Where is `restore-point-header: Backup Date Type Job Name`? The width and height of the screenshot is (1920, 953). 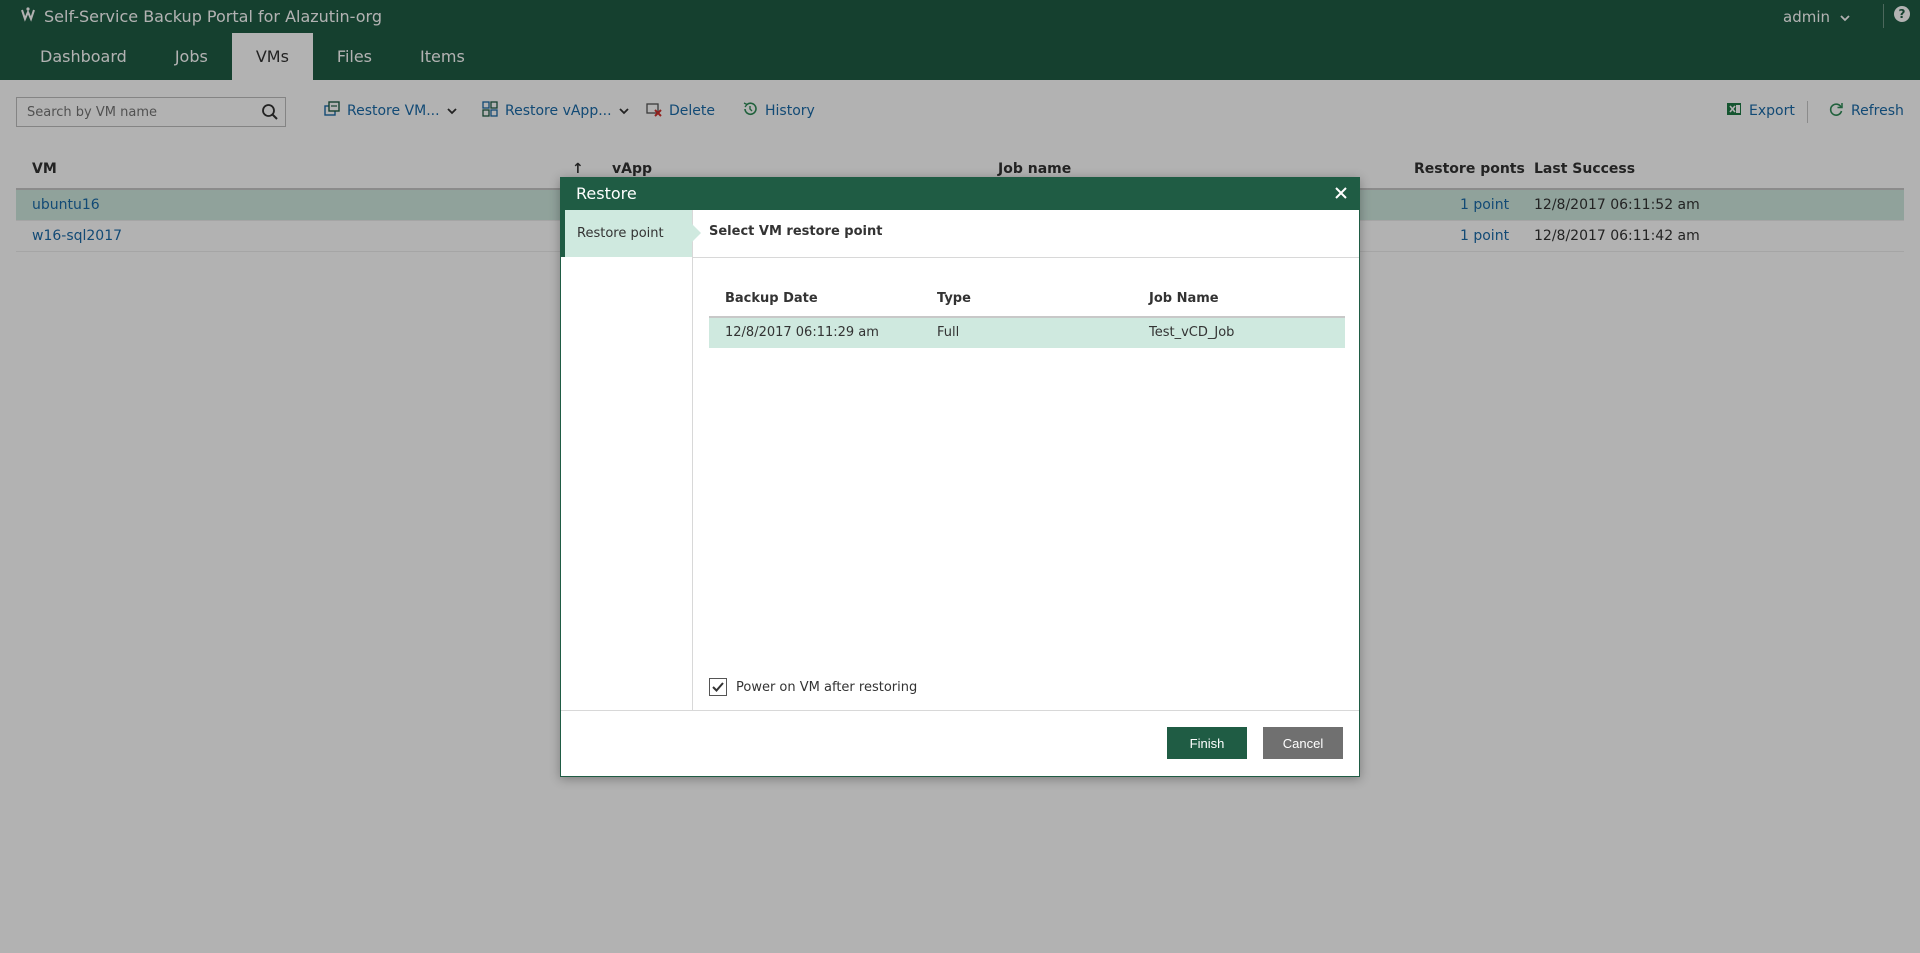 restore-point-header: Backup Date Type Job Name is located at coordinates (1027, 300).